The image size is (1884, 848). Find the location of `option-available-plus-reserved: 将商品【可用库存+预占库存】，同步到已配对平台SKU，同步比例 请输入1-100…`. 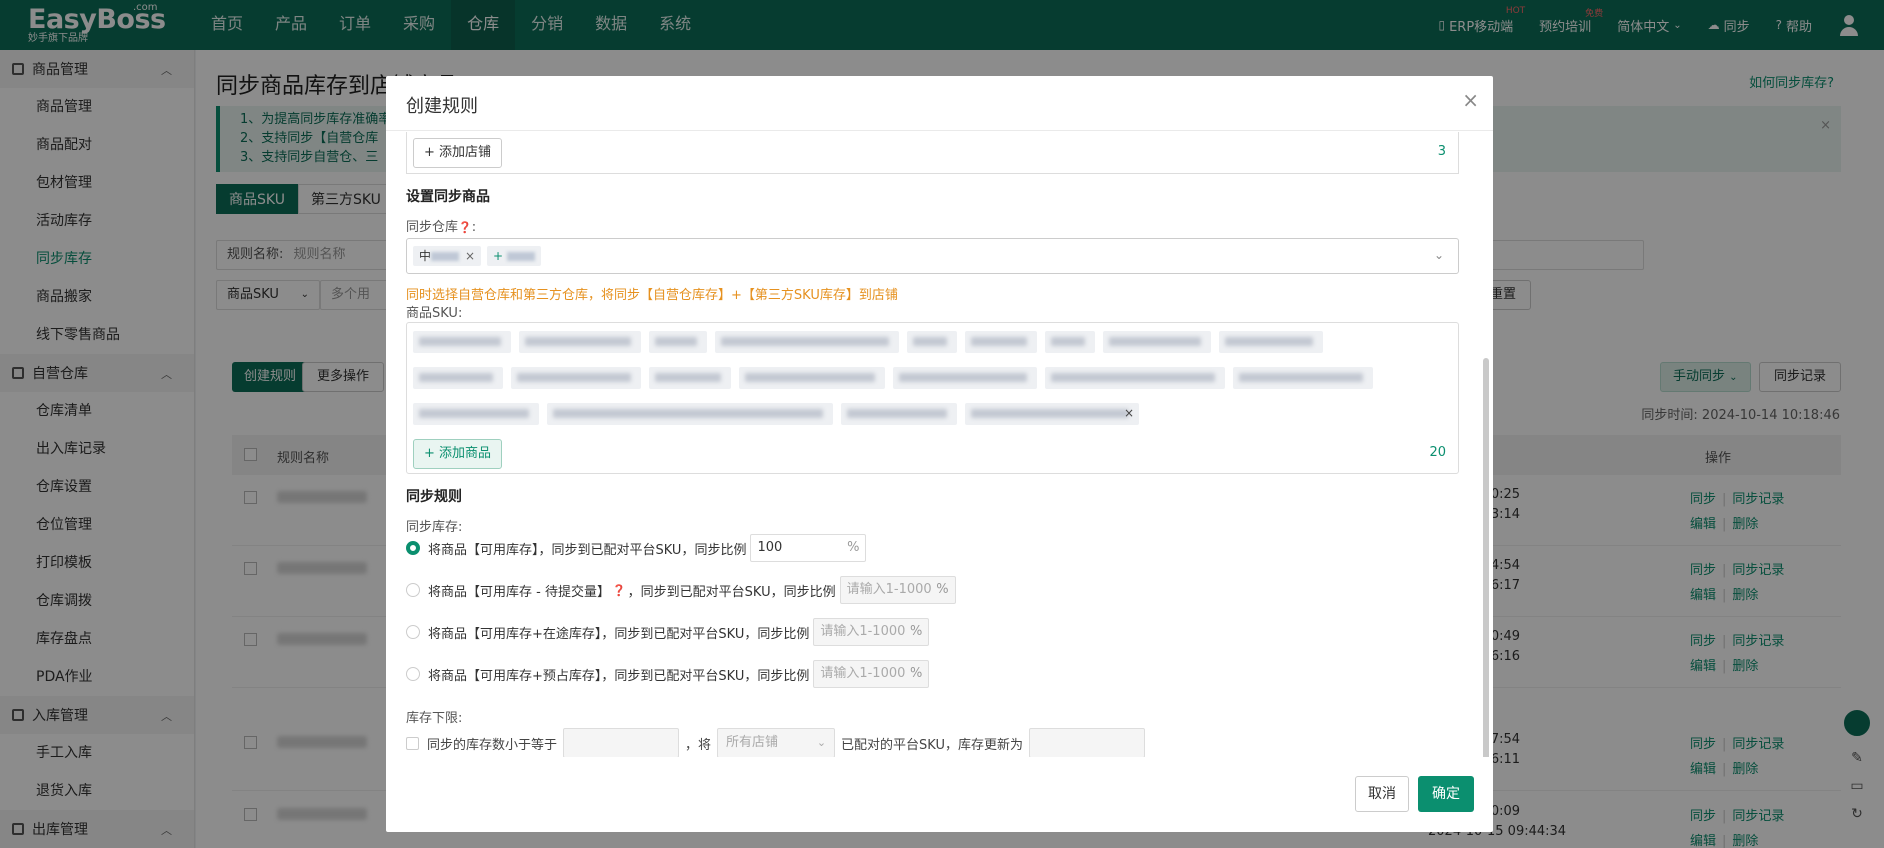

option-available-plus-reserved: 将商品【可用库存+预占库存】，同步到已配对平台SKU，同步比例 请输入1-100… is located at coordinates (668, 674).